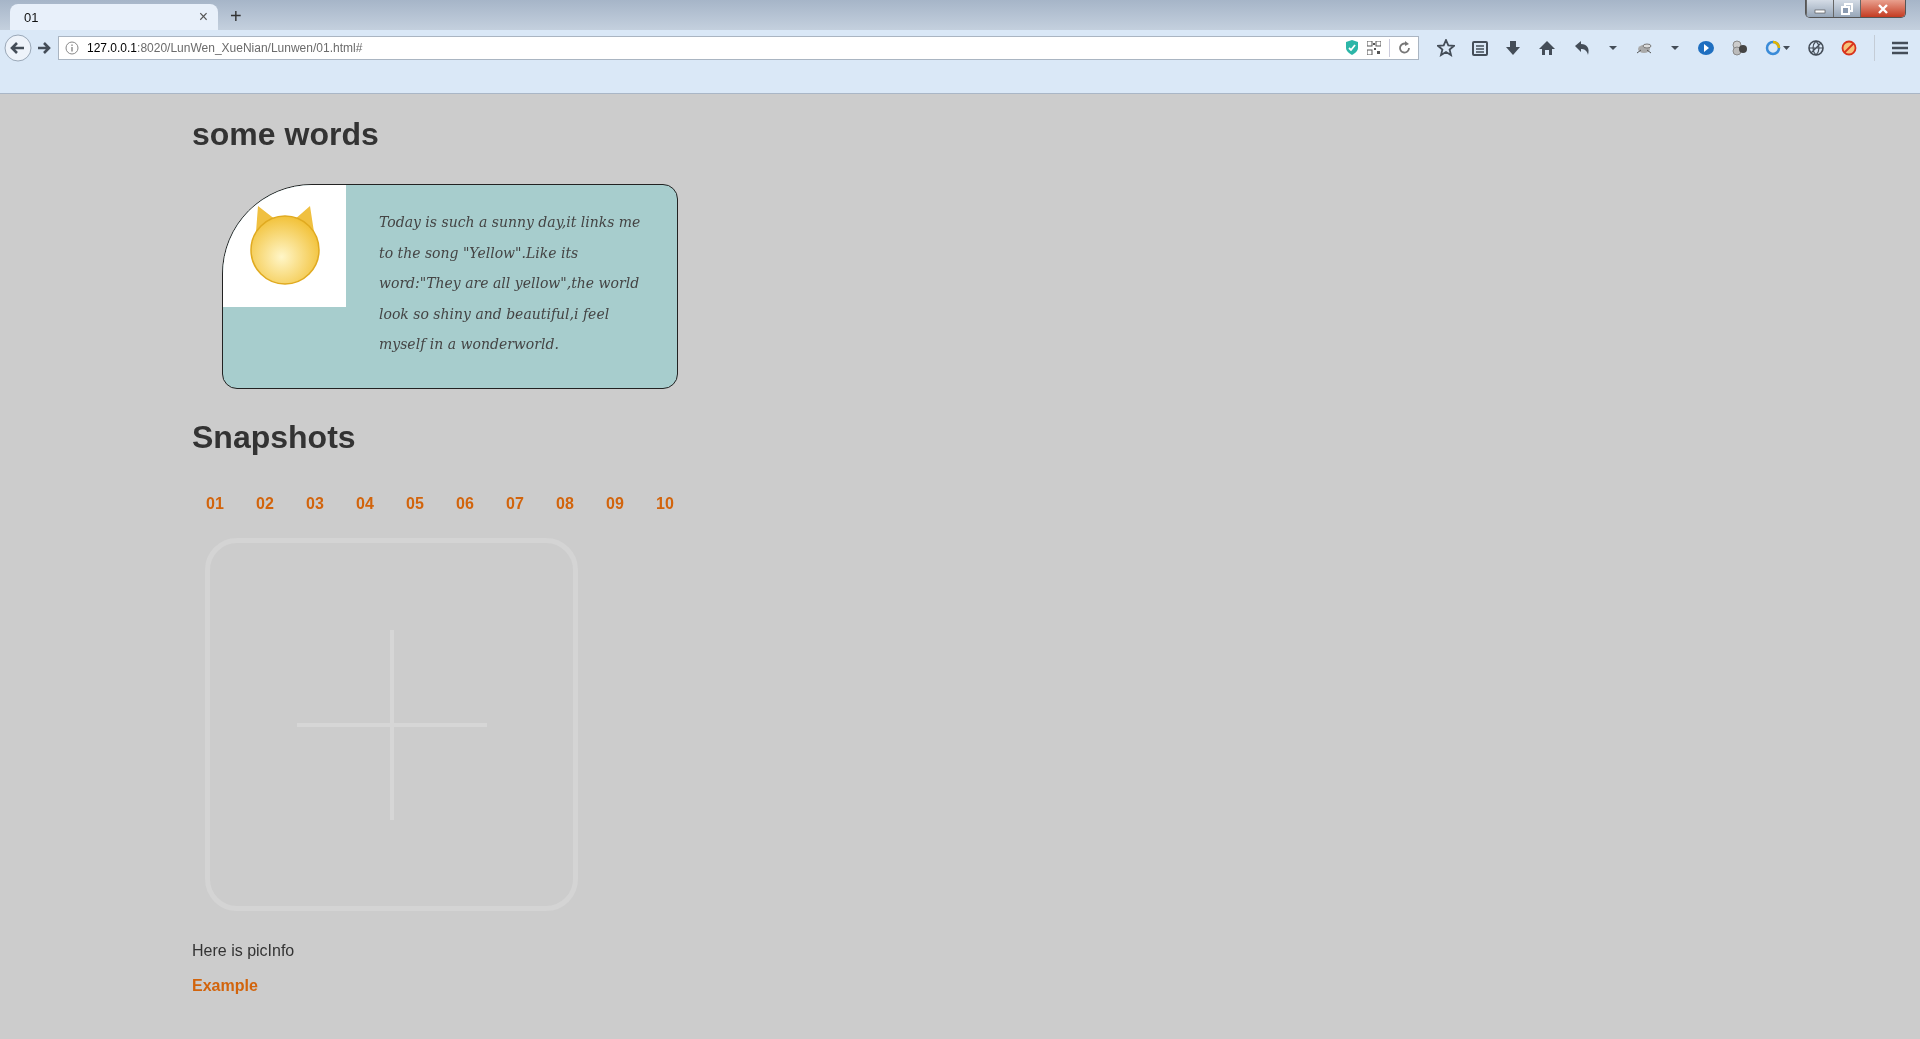 The width and height of the screenshot is (1920, 1039). What do you see at coordinates (286, 134) in the screenshot?
I see `section-heading: some words` at bounding box center [286, 134].